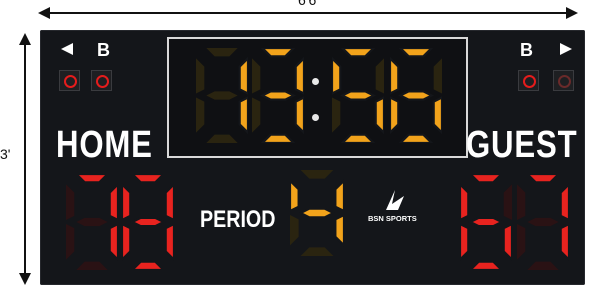  I want to click on bsn-logo-mark-icon, so click(395, 200).